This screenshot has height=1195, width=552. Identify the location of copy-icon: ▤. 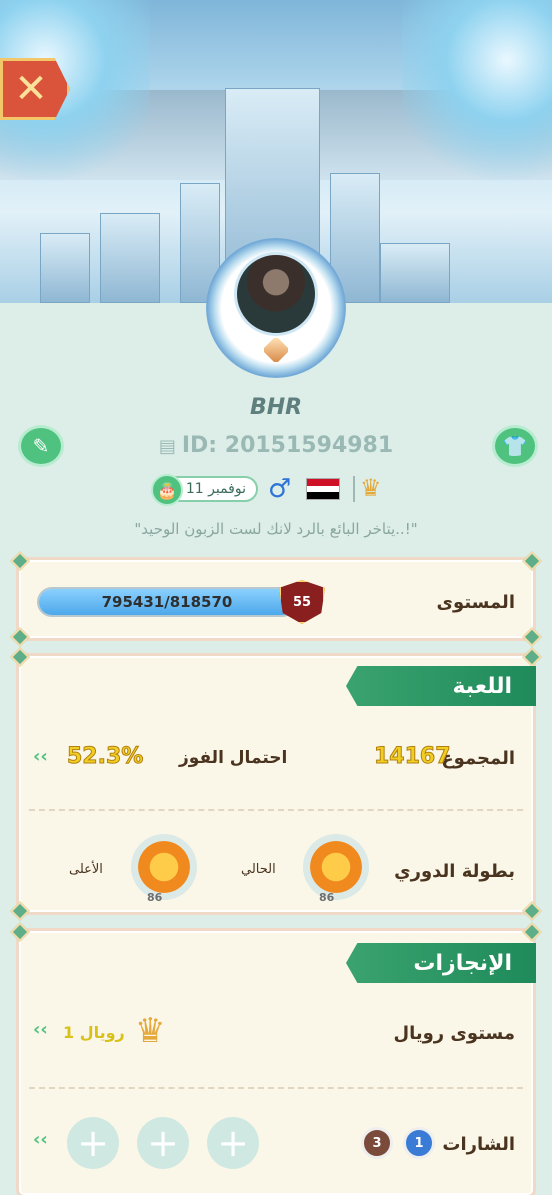
(167, 446).